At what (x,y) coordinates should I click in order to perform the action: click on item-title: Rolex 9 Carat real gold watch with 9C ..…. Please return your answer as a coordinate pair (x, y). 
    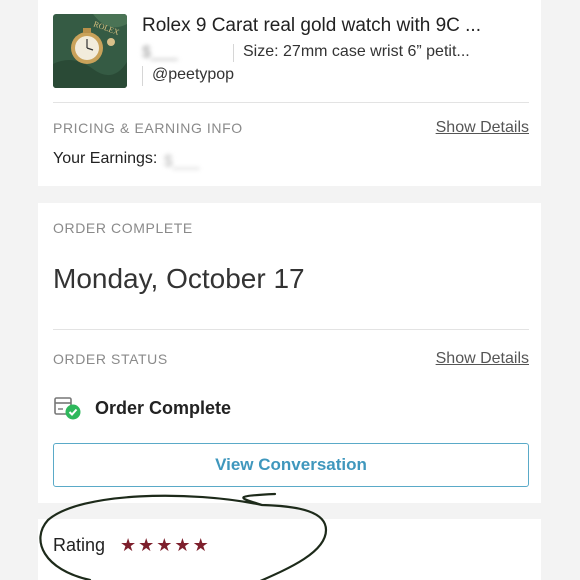
    Looking at the image, I should click on (337, 26).